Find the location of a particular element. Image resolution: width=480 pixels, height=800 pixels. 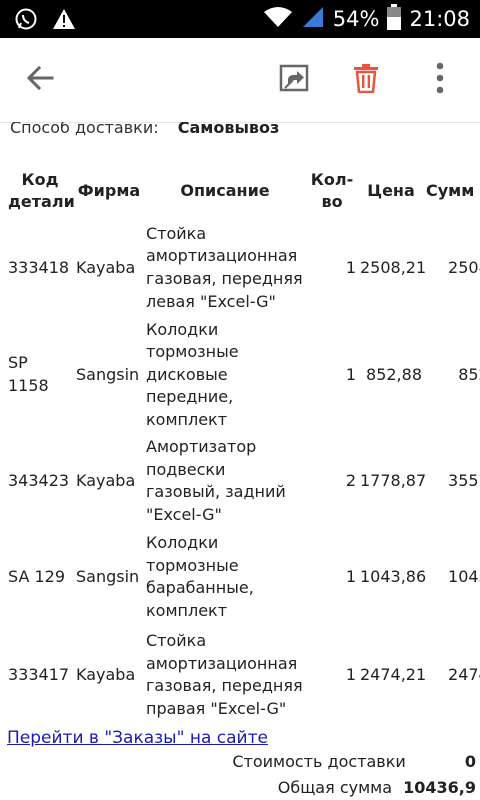

battery-icon is located at coordinates (394, 19).